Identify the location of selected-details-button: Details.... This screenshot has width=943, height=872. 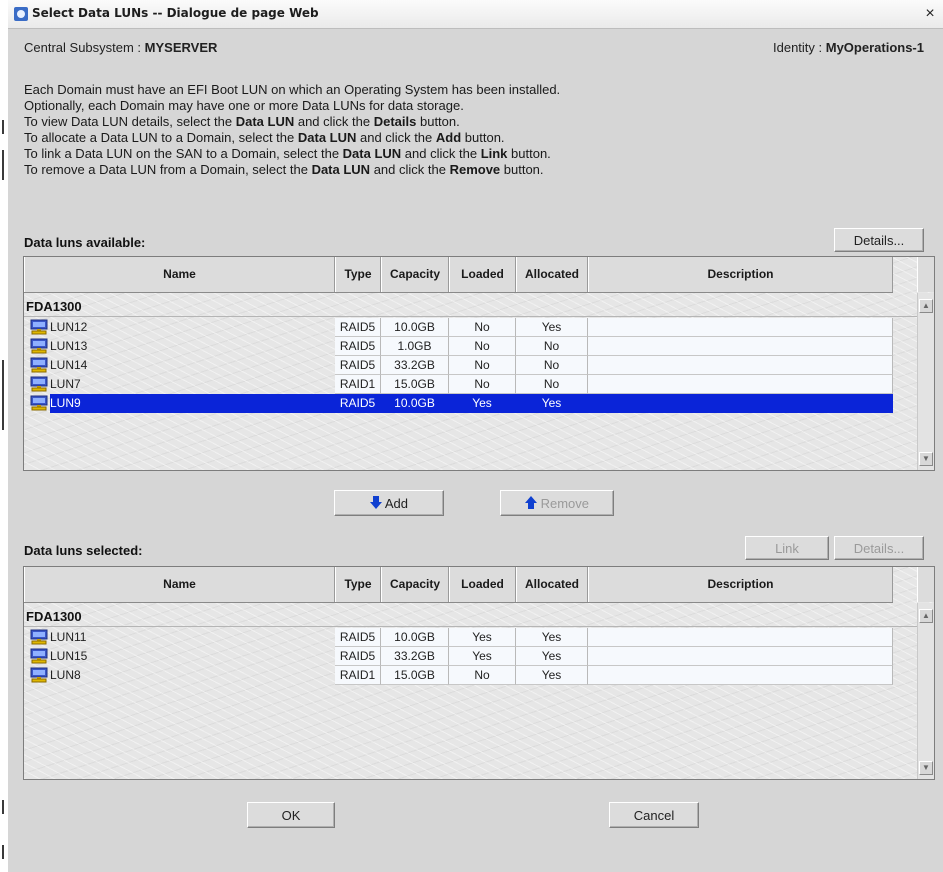
(879, 548).